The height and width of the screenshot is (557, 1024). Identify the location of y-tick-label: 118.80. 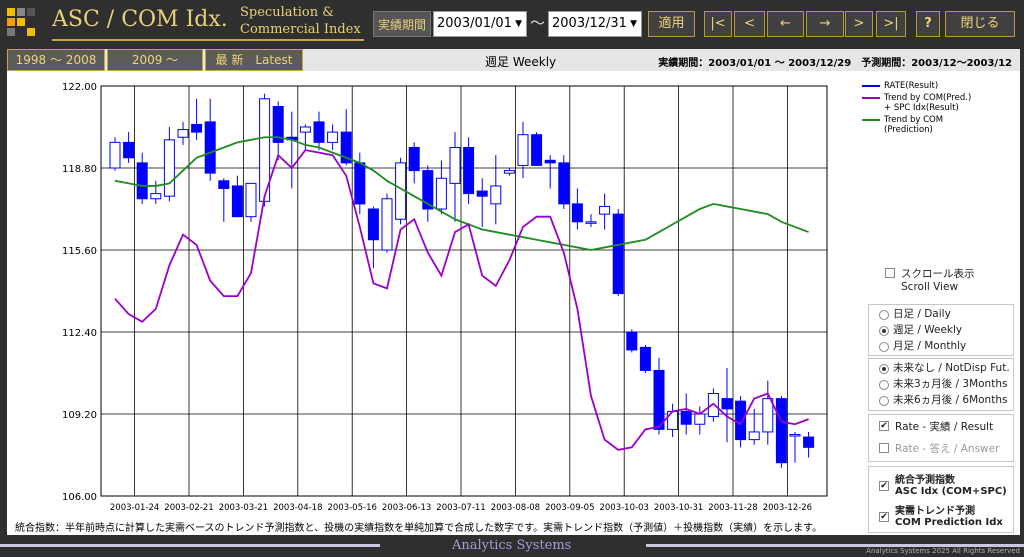
(79, 169).